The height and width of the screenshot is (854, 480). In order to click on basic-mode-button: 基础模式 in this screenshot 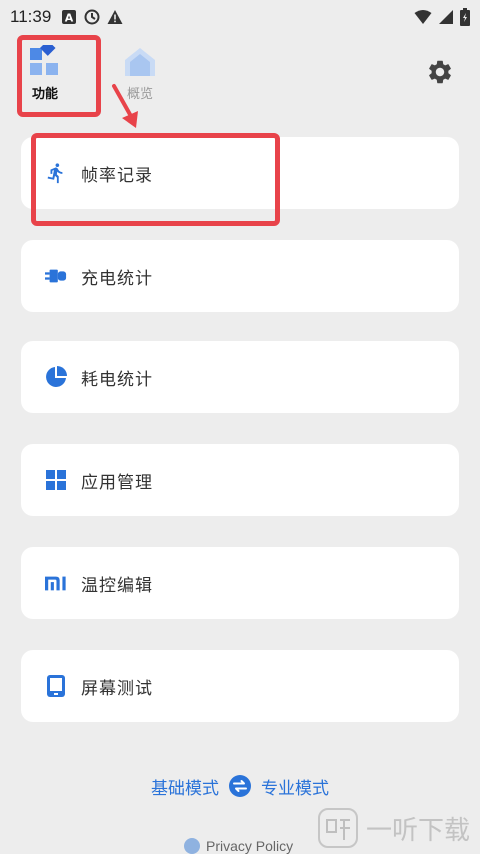, I will do `click(185, 786)`.